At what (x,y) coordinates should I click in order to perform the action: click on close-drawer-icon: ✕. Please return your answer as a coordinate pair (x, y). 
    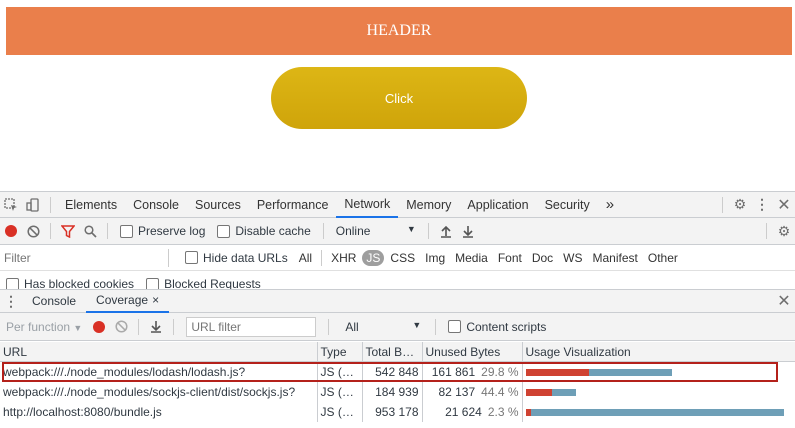
    Looking at the image, I should click on (784, 301).